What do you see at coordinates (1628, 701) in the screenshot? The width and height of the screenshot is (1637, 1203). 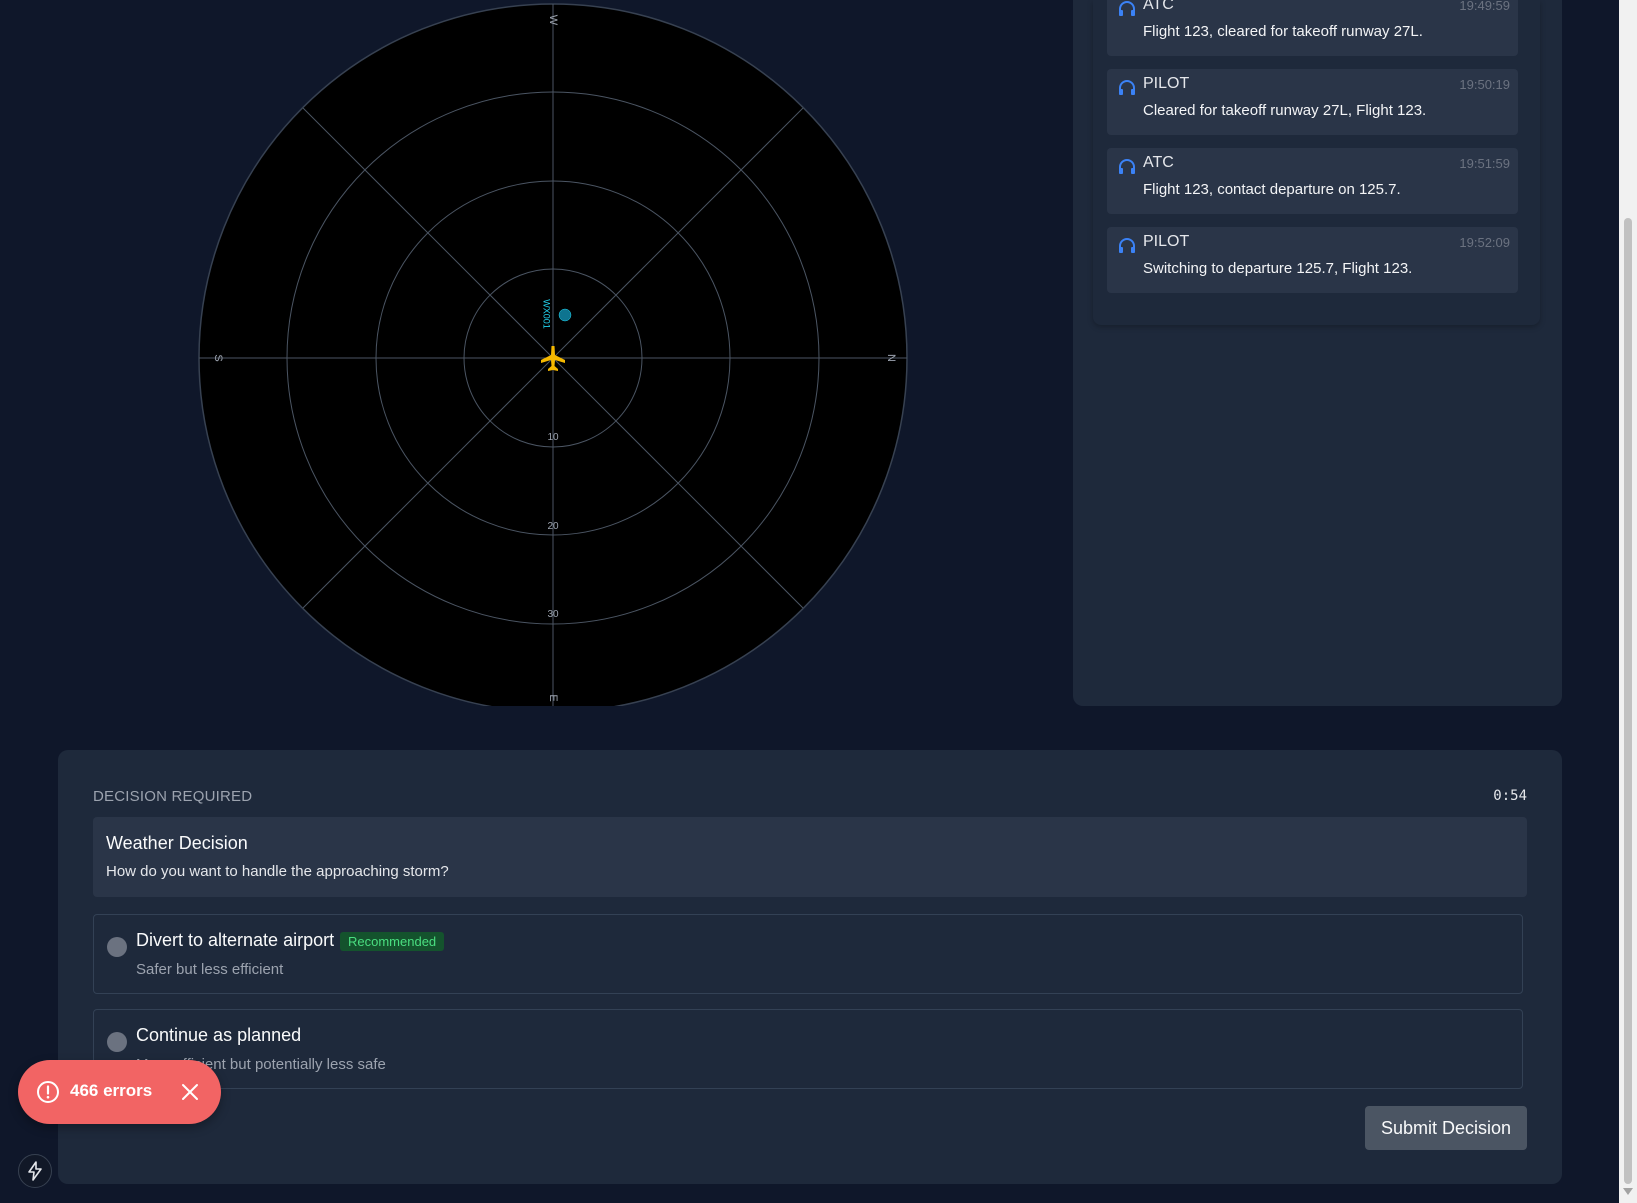 I see `scrollbar-thumb` at bounding box center [1628, 701].